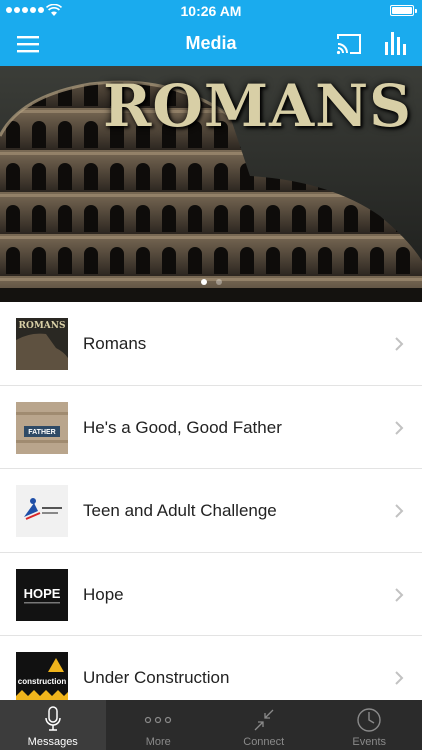 The image size is (422, 750). What do you see at coordinates (182, 427) in the screenshot?
I see `list-item-label: He's a Good, Good Father` at bounding box center [182, 427].